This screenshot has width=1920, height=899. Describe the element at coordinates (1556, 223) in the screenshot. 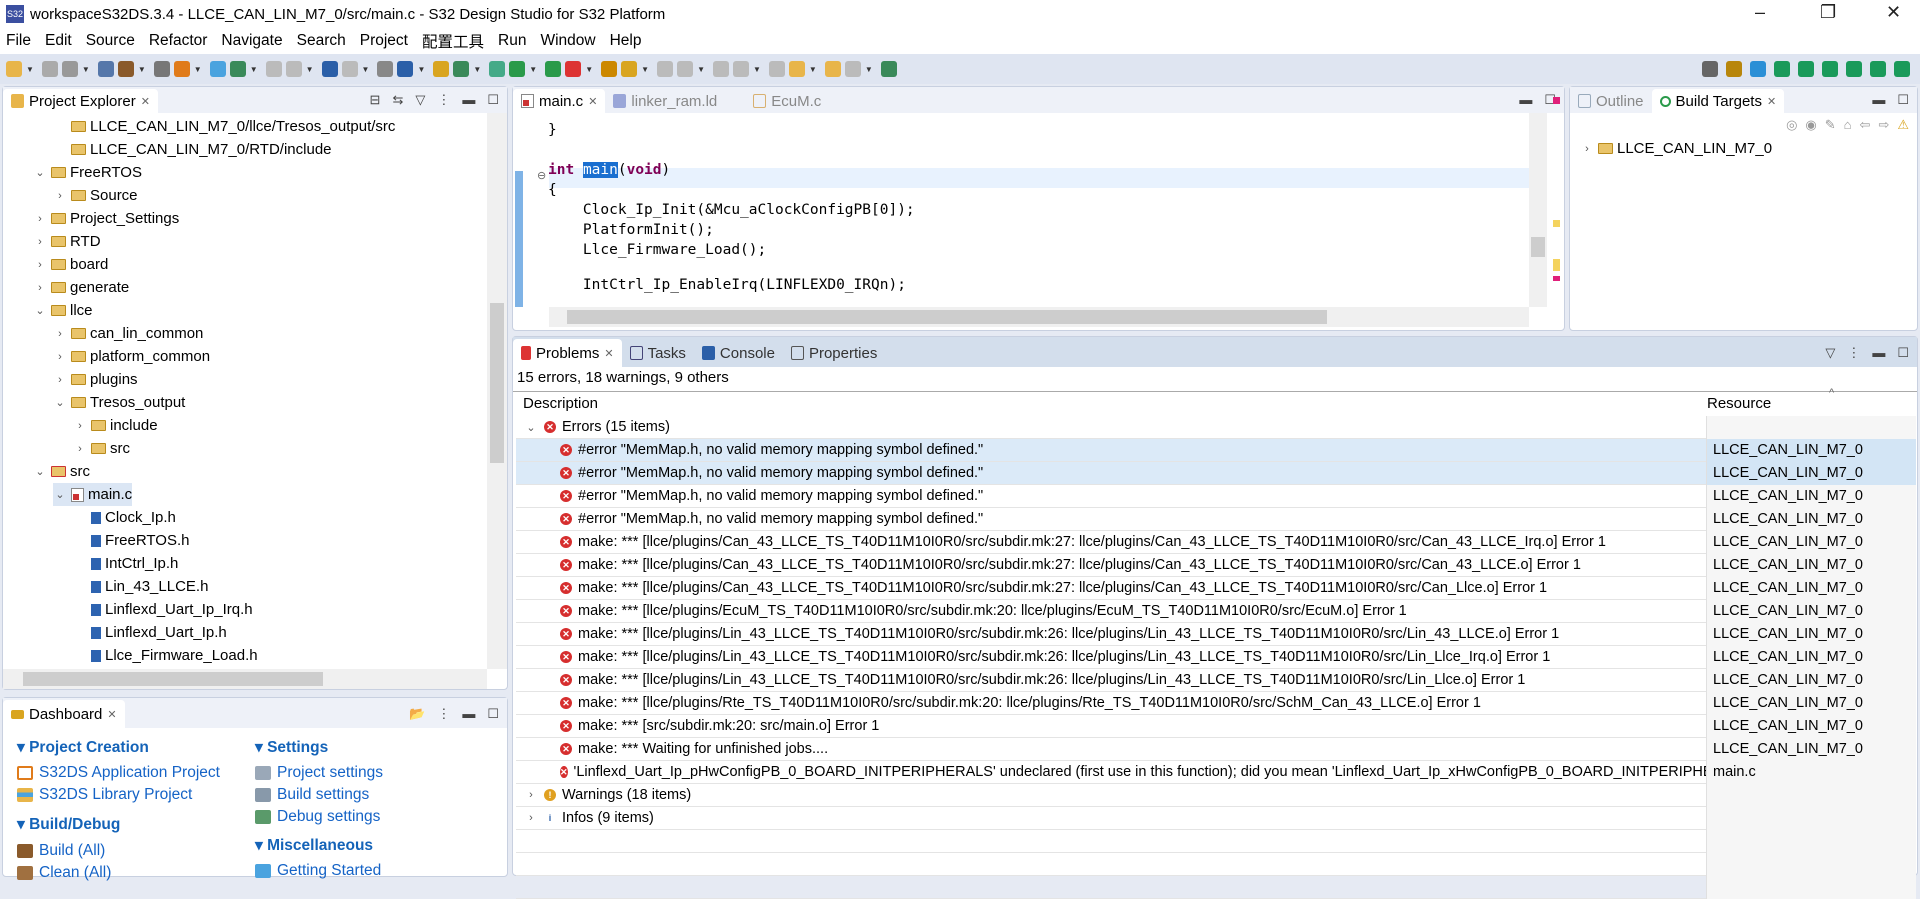

I see `warning-marker` at that location.